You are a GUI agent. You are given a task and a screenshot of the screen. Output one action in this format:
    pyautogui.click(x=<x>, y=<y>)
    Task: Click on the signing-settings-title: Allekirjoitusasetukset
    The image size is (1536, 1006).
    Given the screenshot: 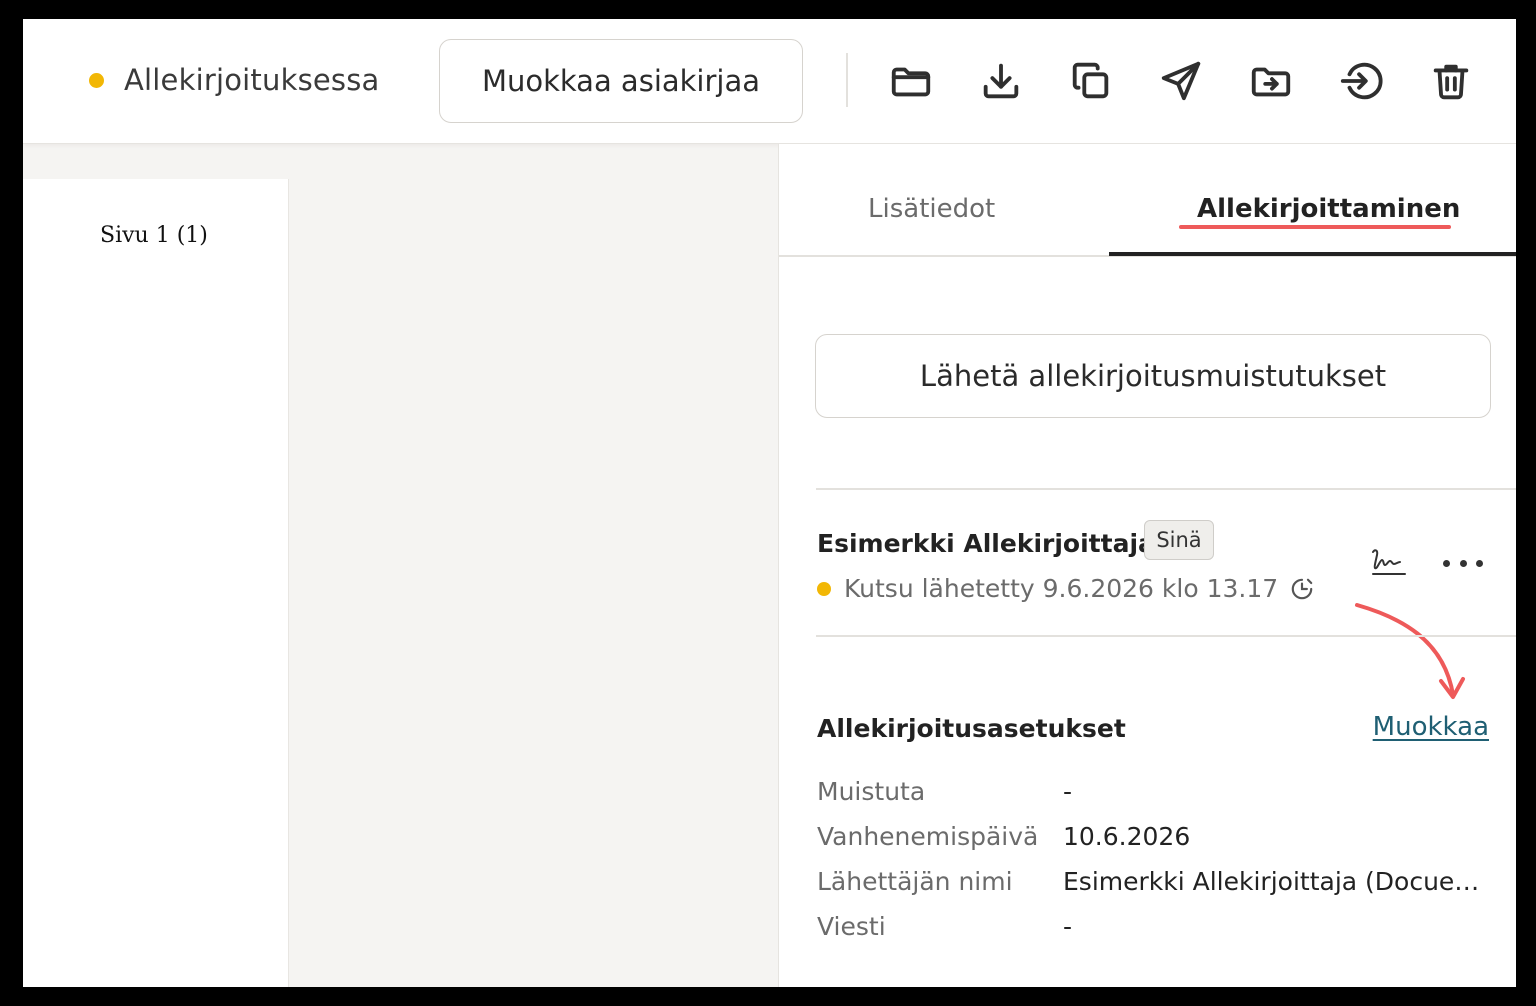 What is the action you would take?
    pyautogui.click(x=971, y=728)
    